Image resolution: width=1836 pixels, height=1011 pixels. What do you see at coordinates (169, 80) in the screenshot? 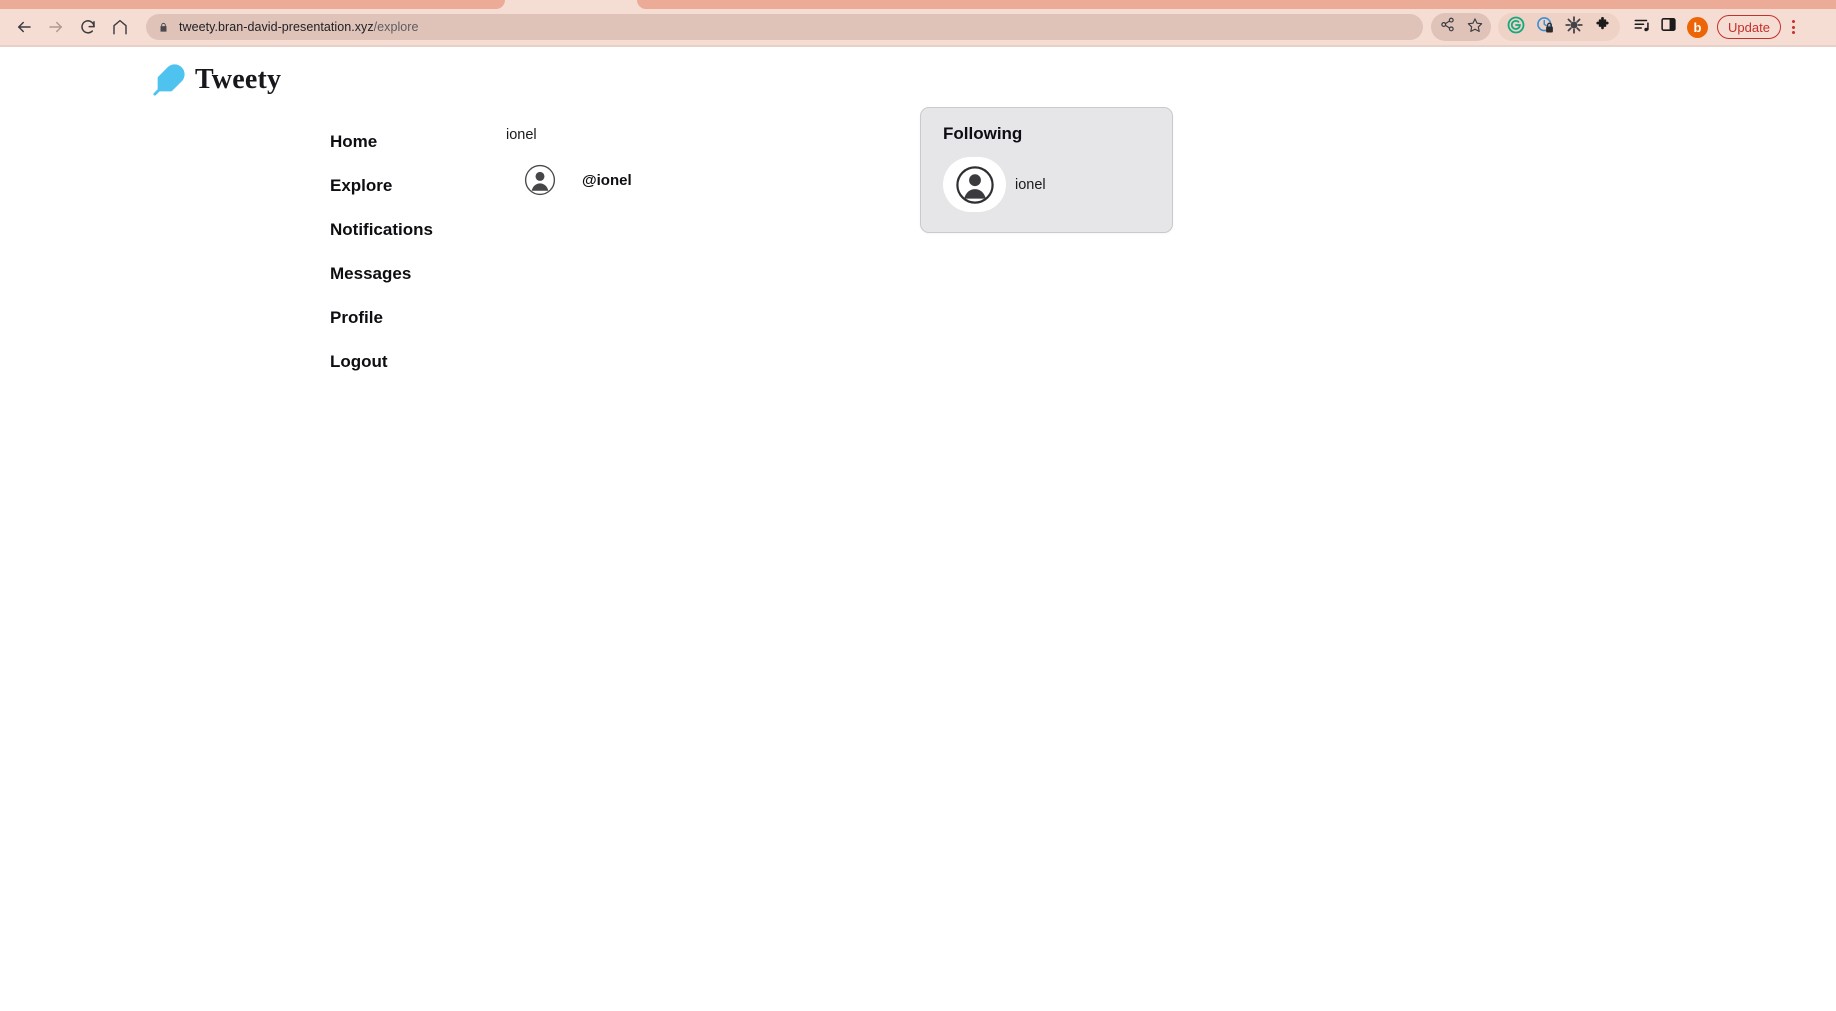
I see `feather-icon` at bounding box center [169, 80].